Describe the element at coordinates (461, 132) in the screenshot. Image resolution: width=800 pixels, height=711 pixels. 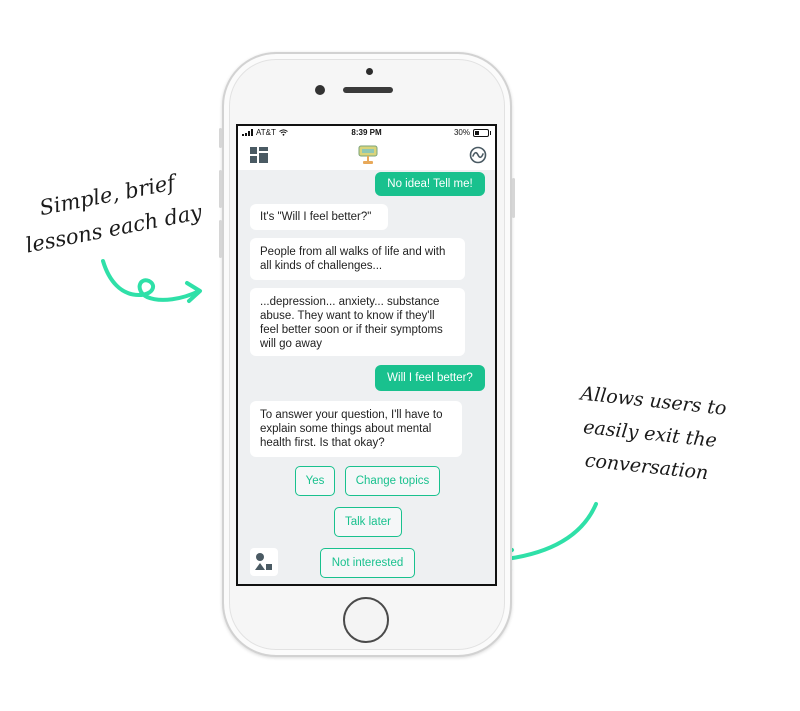
I see `battery-percent: 30%` at that location.